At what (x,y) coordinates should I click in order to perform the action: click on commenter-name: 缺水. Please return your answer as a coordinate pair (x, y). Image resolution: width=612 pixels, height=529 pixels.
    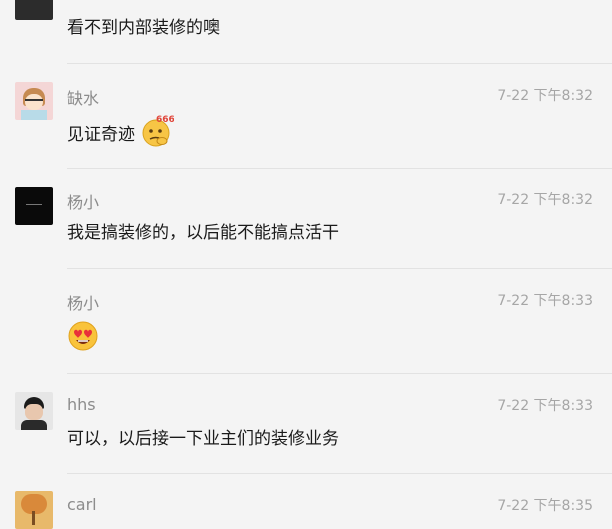
    Looking at the image, I should click on (83, 97).